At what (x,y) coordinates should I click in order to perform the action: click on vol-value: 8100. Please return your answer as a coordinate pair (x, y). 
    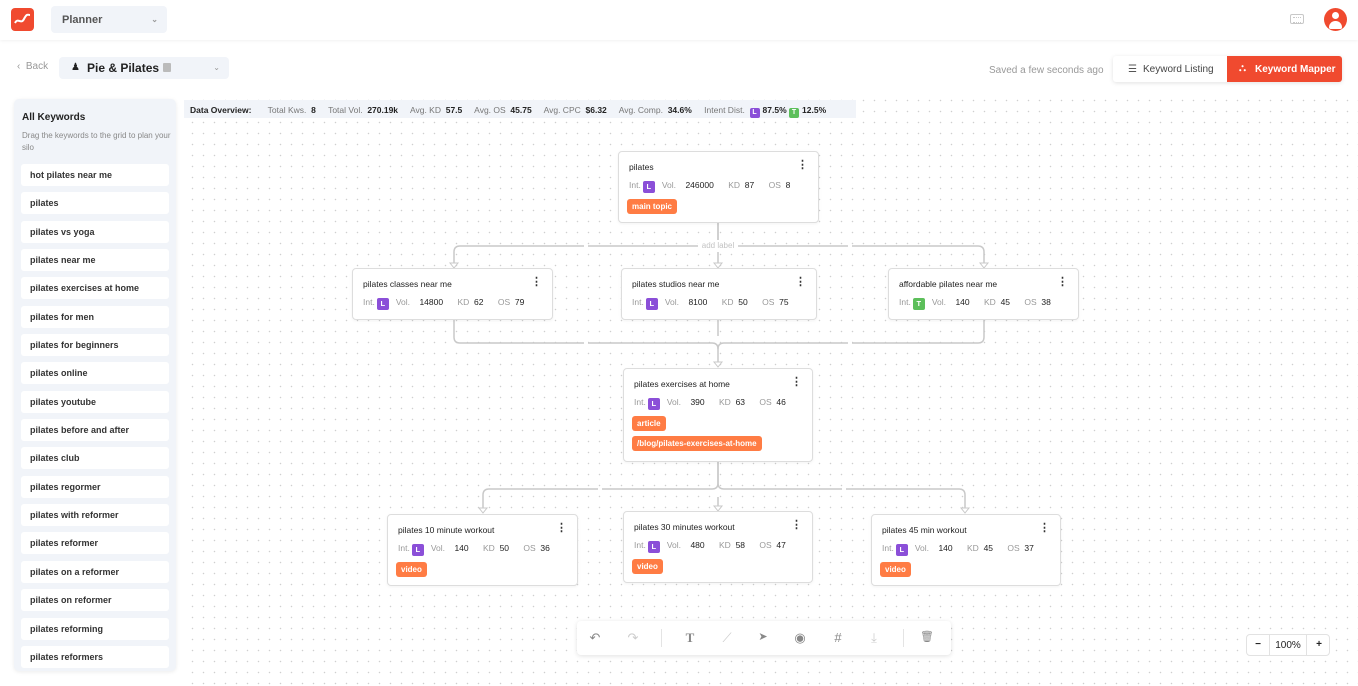
    Looking at the image, I should click on (698, 302).